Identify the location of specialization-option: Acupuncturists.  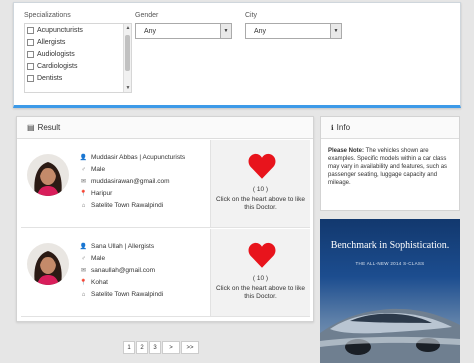
(78, 30).